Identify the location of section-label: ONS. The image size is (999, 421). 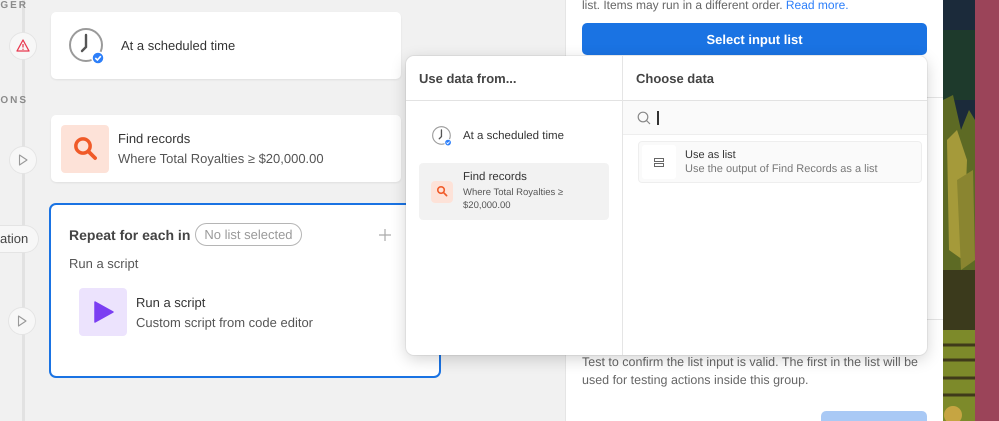
(14, 101).